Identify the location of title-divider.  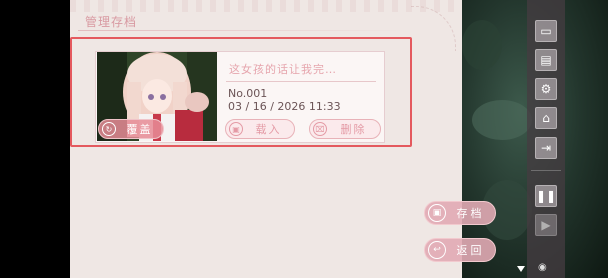
(243, 30).